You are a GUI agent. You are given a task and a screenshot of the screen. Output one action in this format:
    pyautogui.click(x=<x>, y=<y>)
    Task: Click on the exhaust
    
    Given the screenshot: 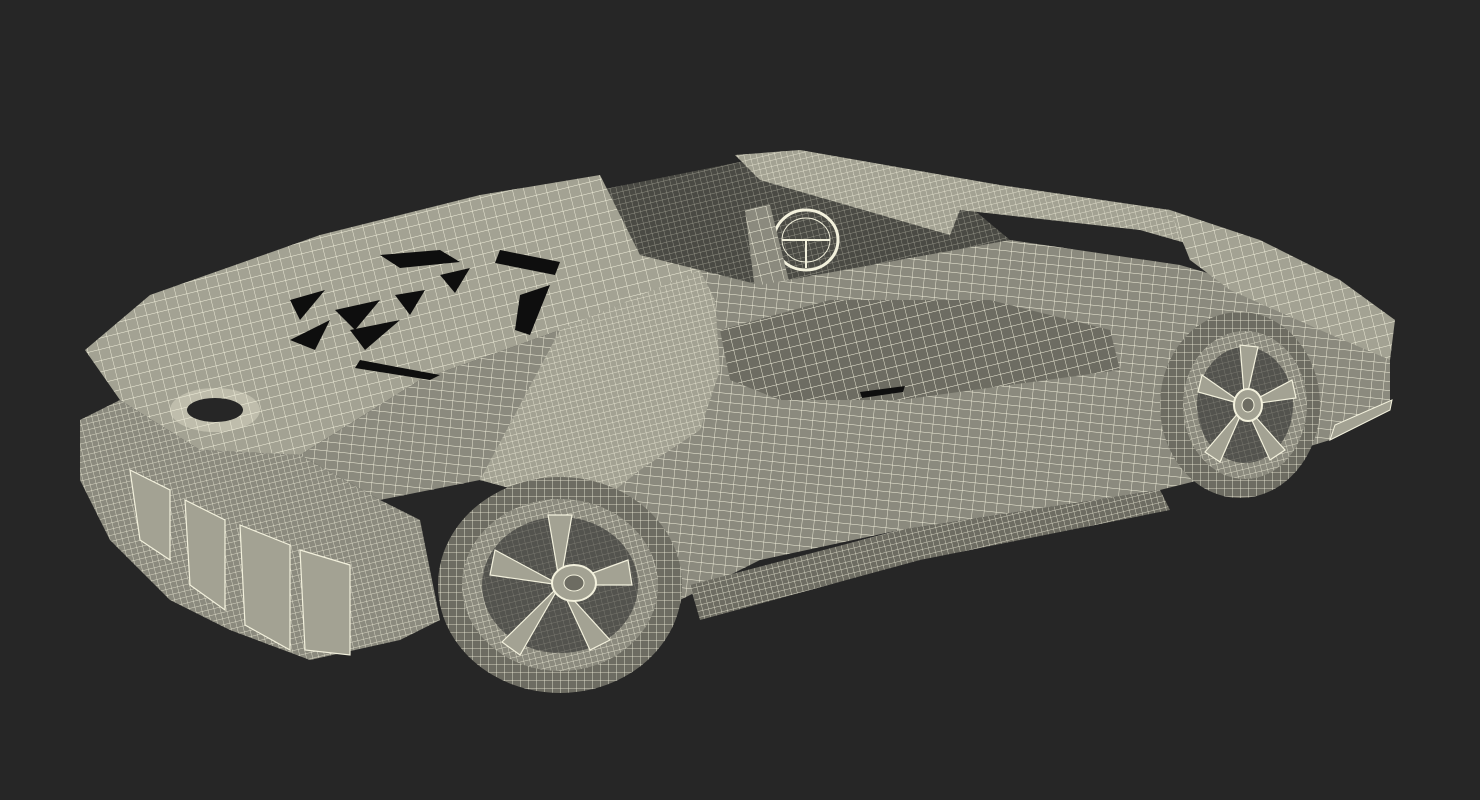 What is the action you would take?
    pyautogui.click(x=215, y=410)
    